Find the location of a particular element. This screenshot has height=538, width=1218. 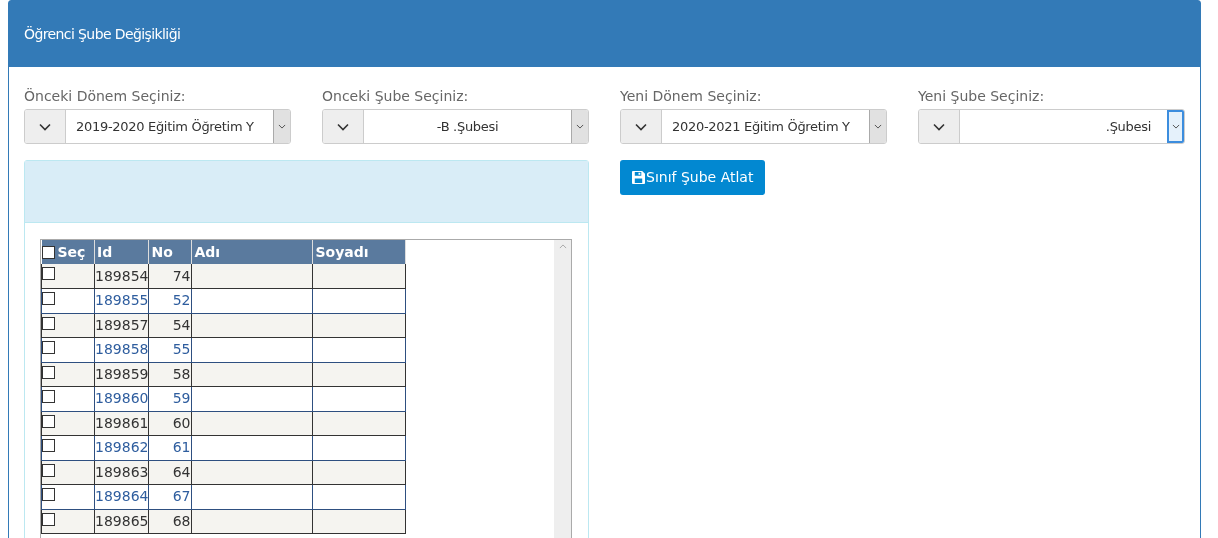

table-cell: 189860 is located at coordinates (121, 398).